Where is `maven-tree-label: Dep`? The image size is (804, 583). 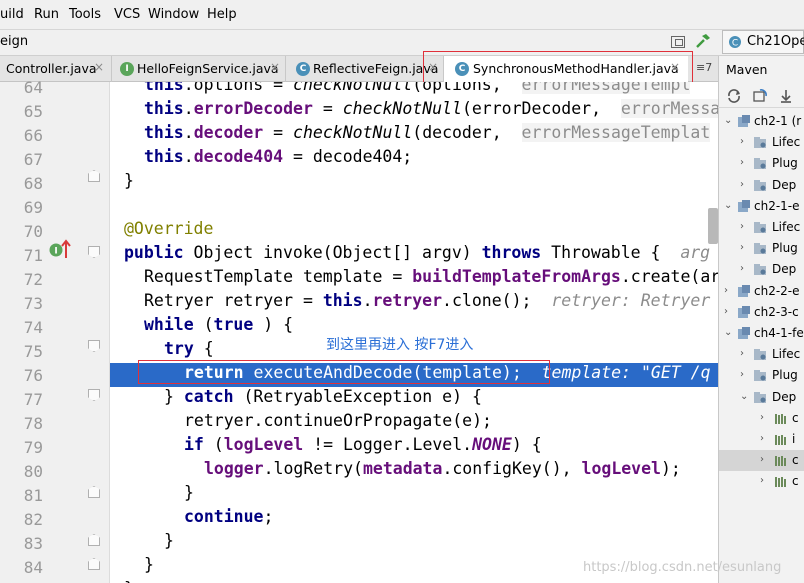
maven-tree-label: Dep is located at coordinates (784, 184).